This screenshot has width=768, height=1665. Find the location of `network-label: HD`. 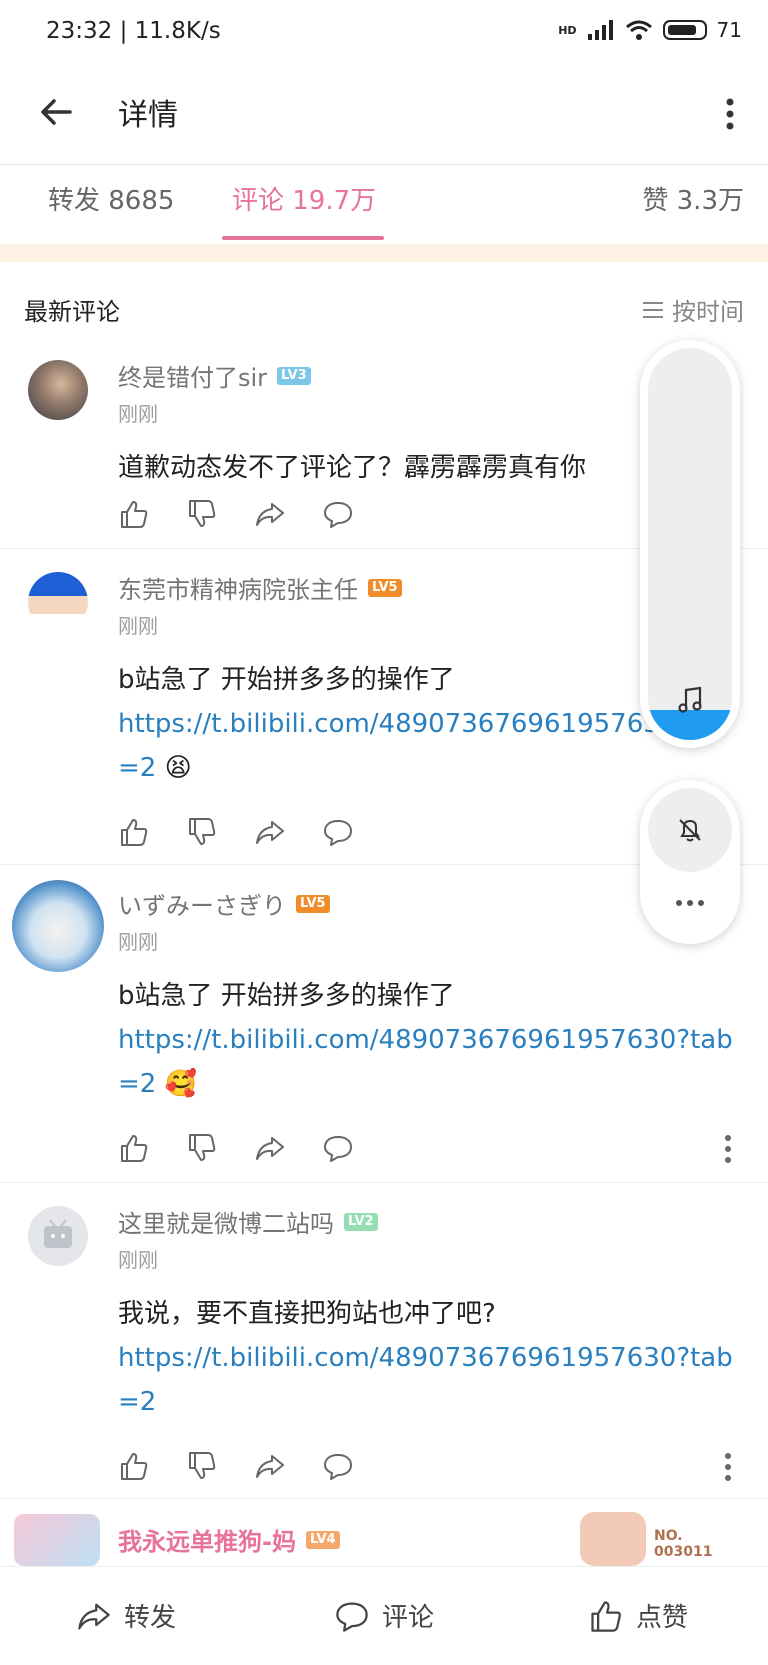

network-label: HD is located at coordinates (567, 30).